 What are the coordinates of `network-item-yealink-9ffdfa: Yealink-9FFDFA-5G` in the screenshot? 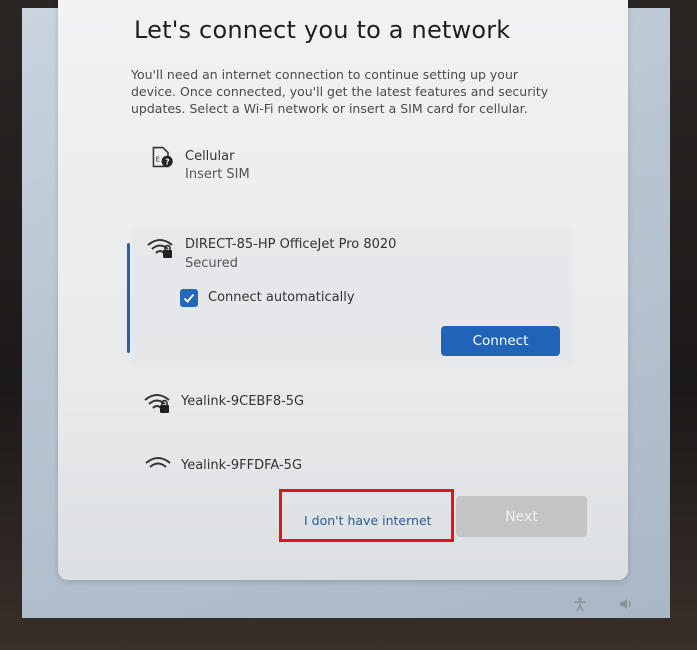 It's located at (290, 459).